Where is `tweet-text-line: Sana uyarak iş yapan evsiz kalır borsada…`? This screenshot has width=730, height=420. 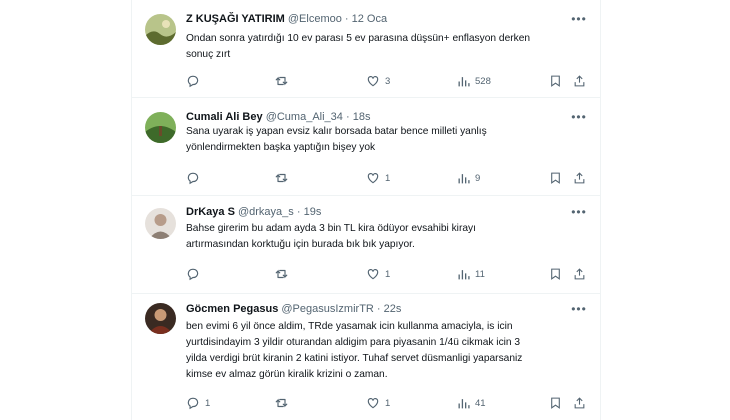
tweet-text-line: Sana uyarak iş yapan evsiz kalır borsada… is located at coordinates (336, 131).